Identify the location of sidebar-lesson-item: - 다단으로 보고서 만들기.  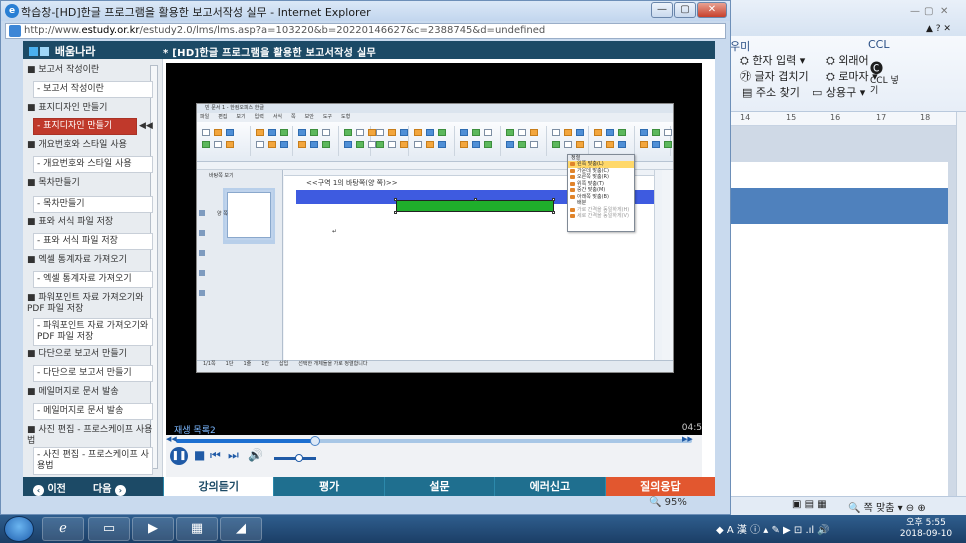
(93, 373).